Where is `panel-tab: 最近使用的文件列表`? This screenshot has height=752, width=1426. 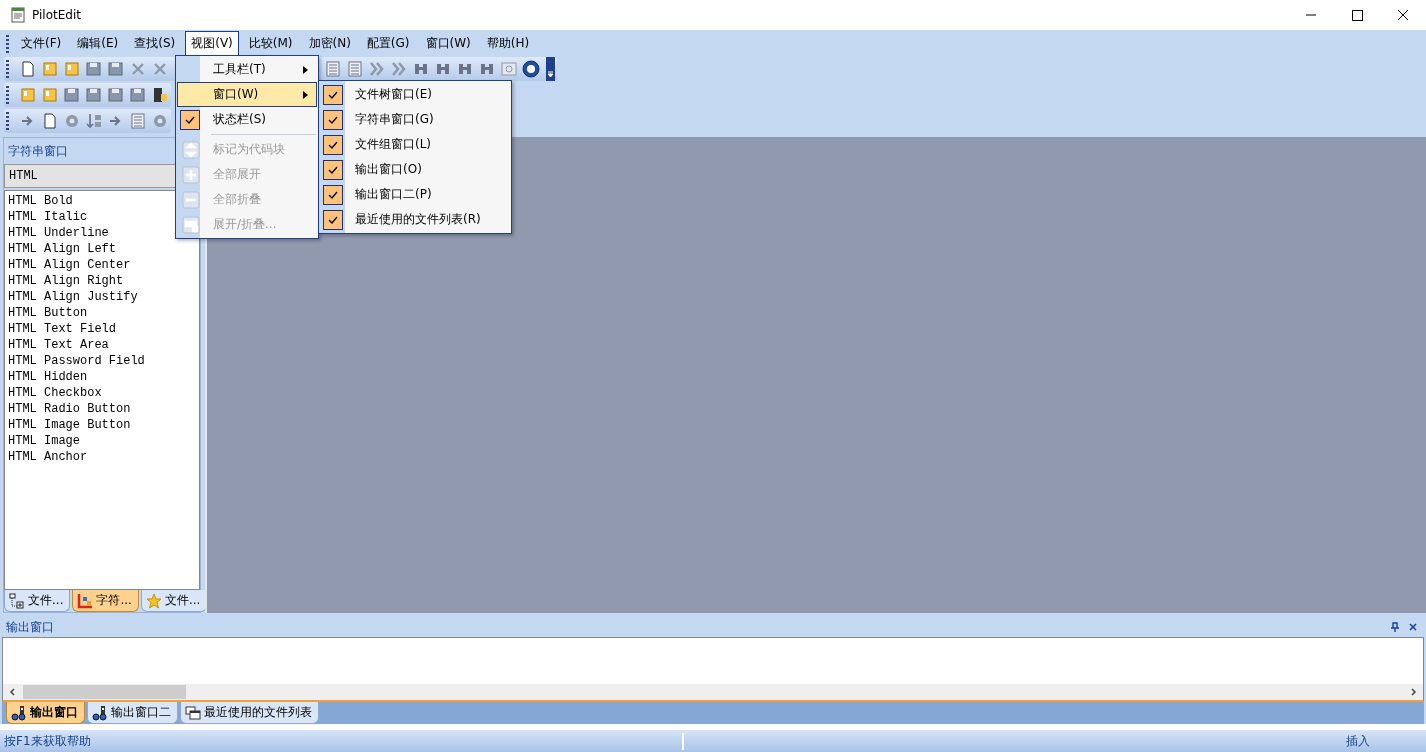
panel-tab: 最近使用的文件列表 is located at coordinates (249, 713).